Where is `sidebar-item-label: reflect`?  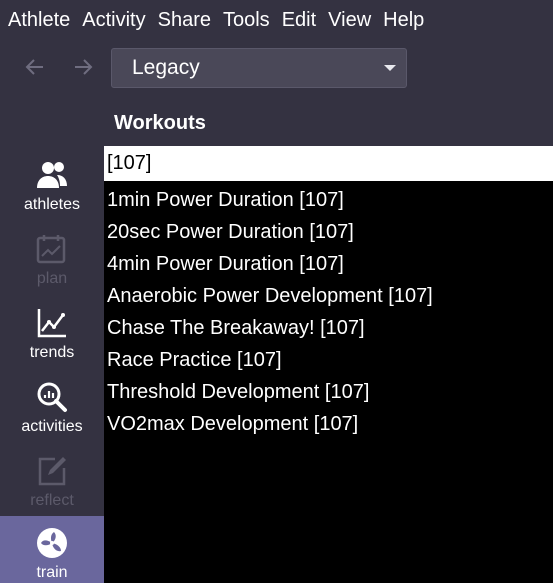
sidebar-item-label: reflect is located at coordinates (52, 500).